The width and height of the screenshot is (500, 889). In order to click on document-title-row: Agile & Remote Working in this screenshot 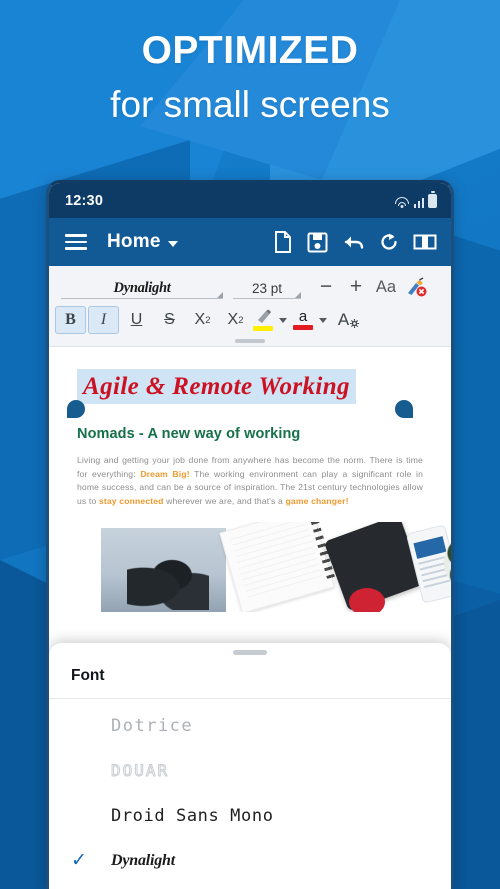, I will do `click(250, 393)`.